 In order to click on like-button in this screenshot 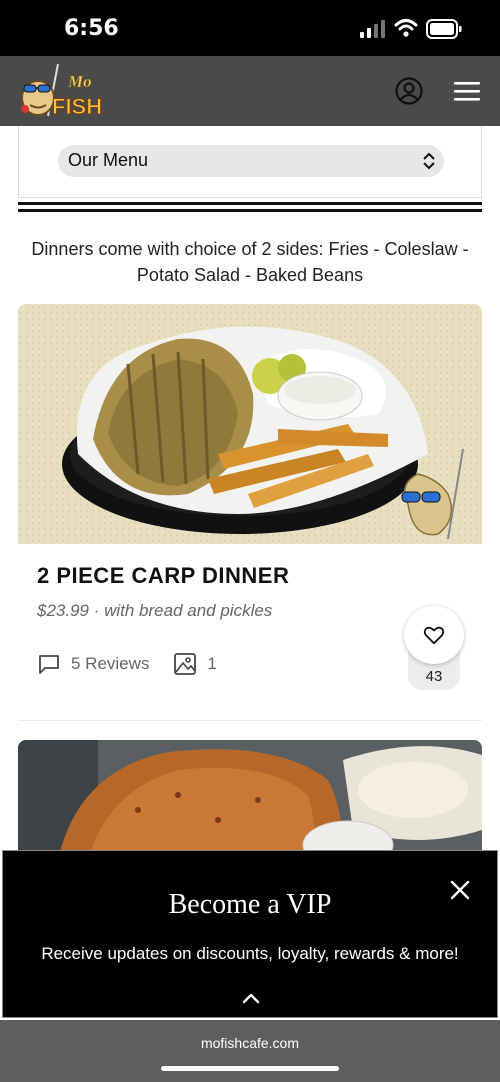, I will do `click(434, 635)`.